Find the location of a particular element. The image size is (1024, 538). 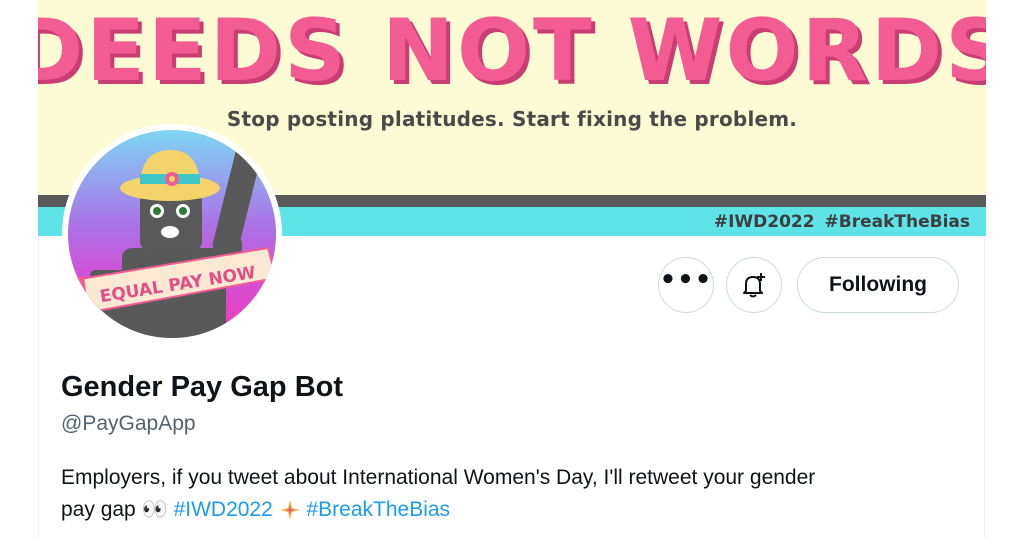

bio-line: pay gap 👀 #IWD2022 #BreakTheBias is located at coordinates (511, 510).